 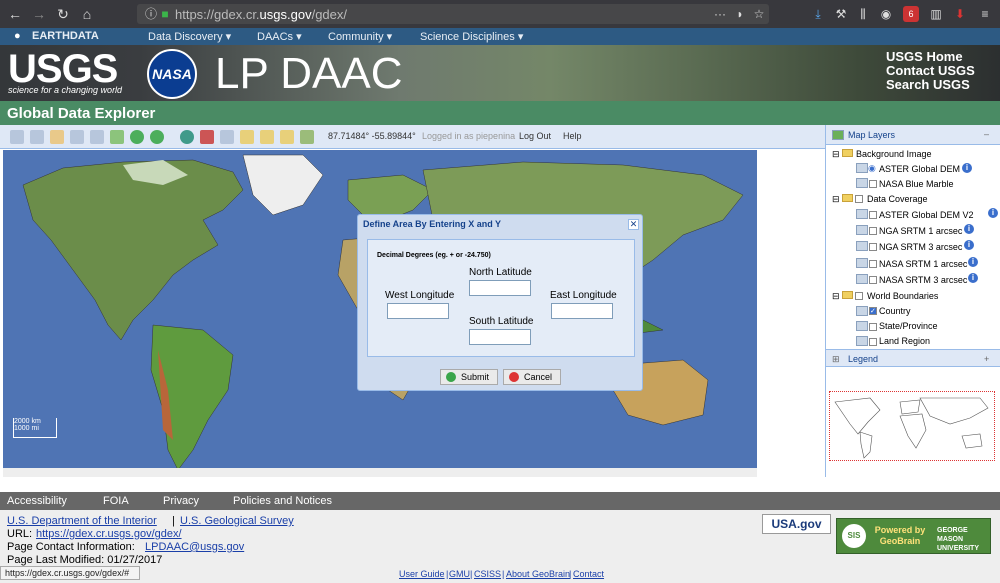 I want to click on refresh-icon, so click(x=117, y=137).